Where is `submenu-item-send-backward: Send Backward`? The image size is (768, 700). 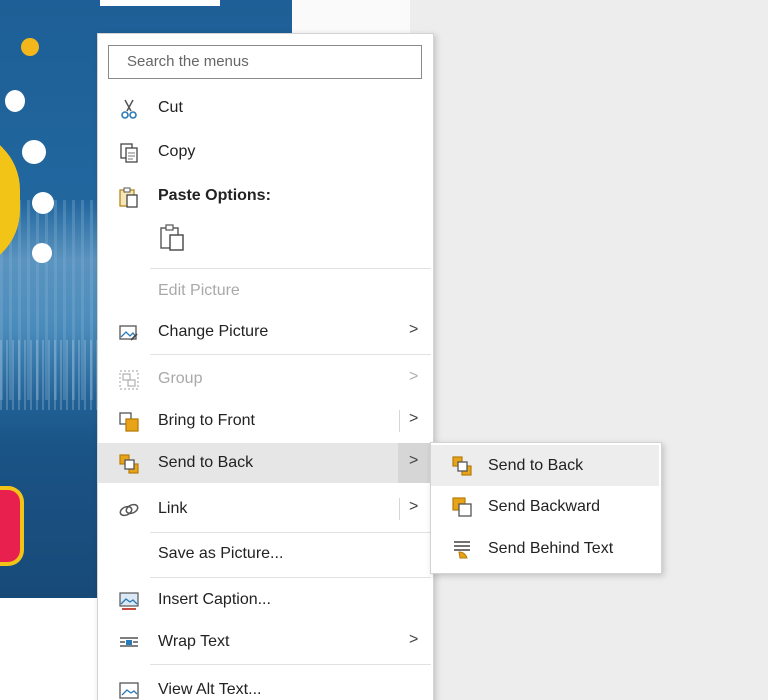
submenu-item-send-backward: Send Backward is located at coordinates (545, 506).